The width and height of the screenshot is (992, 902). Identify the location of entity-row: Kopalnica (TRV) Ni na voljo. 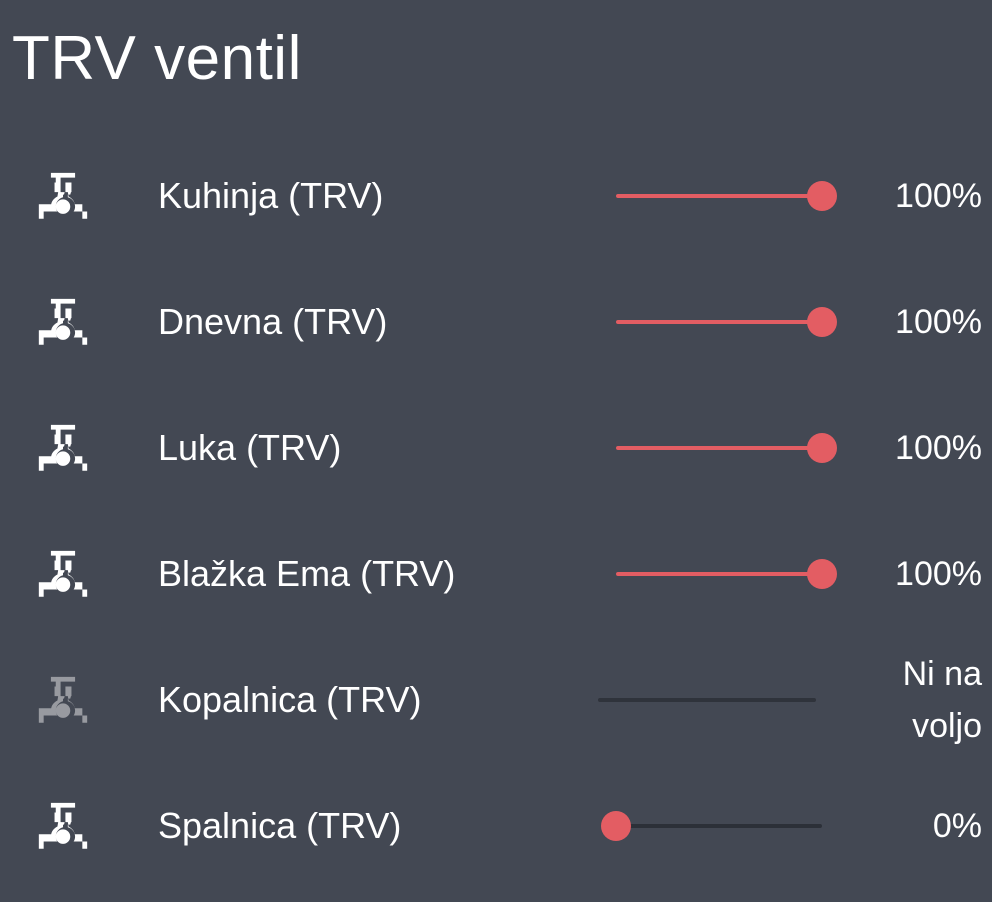
(496, 700).